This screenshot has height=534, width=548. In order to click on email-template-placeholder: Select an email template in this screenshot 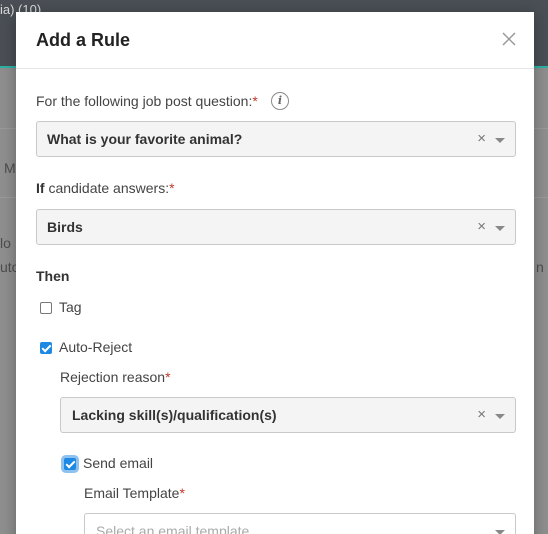, I will do `click(173, 528)`.